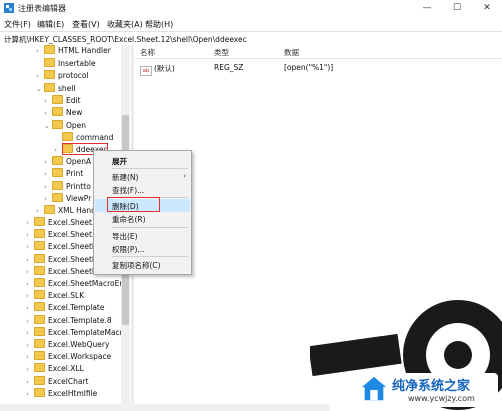 The width and height of the screenshot is (502, 411). What do you see at coordinates (74, 112) in the screenshot?
I see `tree-item-label: New` at bounding box center [74, 112].